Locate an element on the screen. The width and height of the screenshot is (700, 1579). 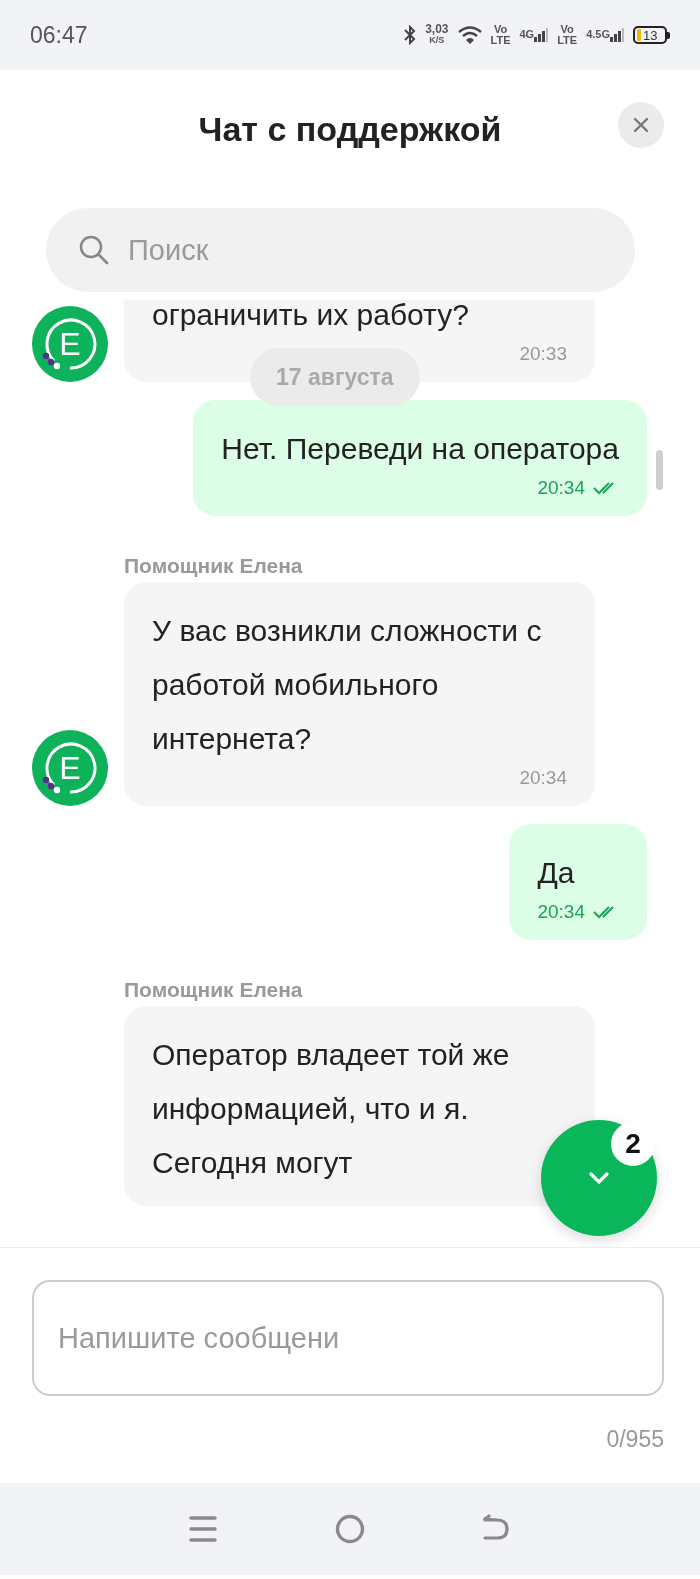
chat-title: Чат с поддержкой is located at coordinates (350, 129).